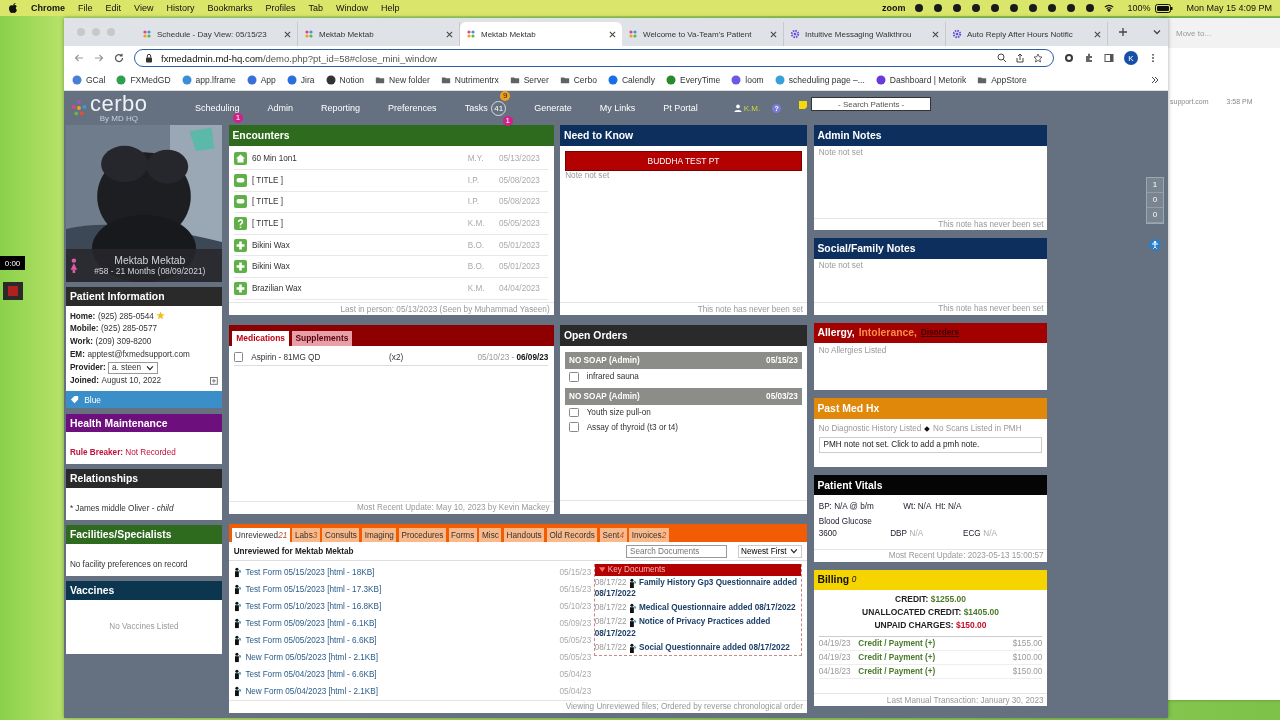 This screenshot has width=1280, height=720. Describe the element at coordinates (631, 80) in the screenshot. I see `bookmark: Calendly` at that location.